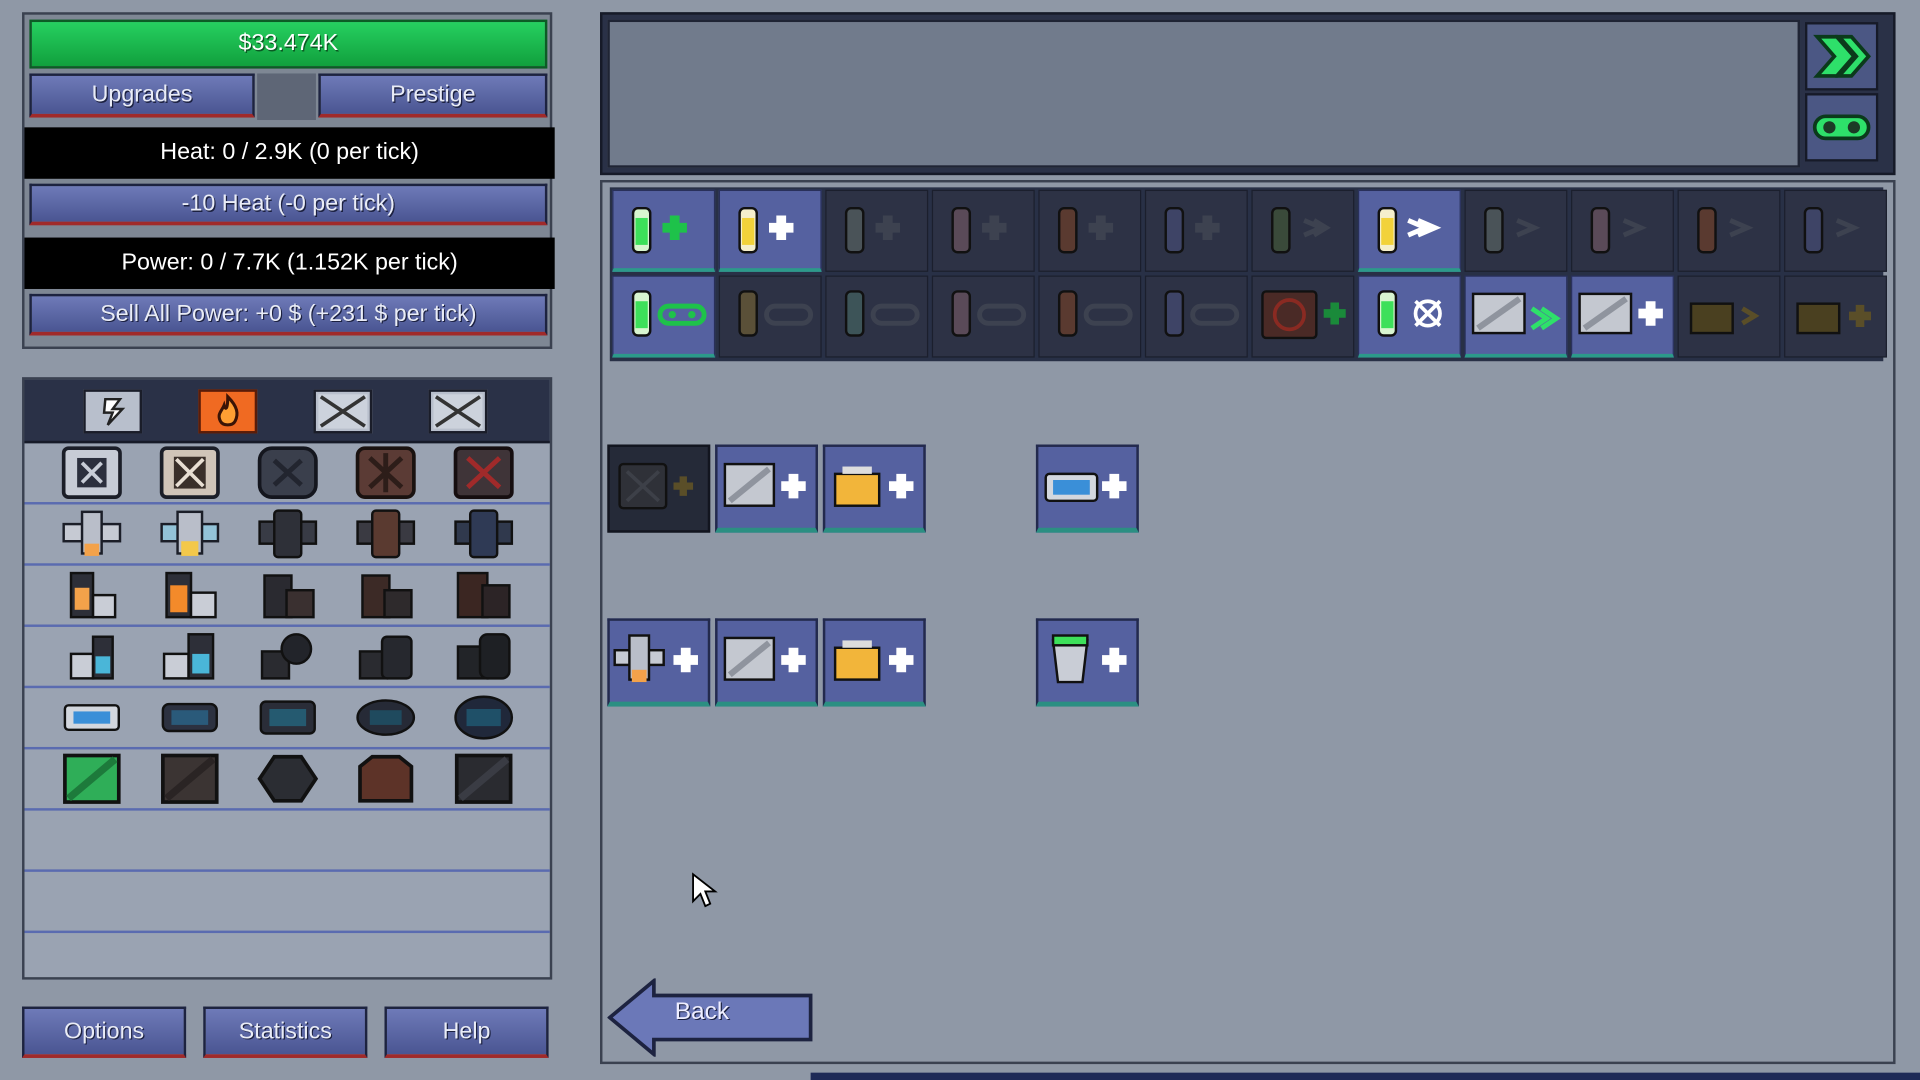 Image resolution: width=1920 pixels, height=1080 pixels. Describe the element at coordinates (664, 230) in the screenshot. I see `upgrade-uranium-cell-perpetual` at that location.